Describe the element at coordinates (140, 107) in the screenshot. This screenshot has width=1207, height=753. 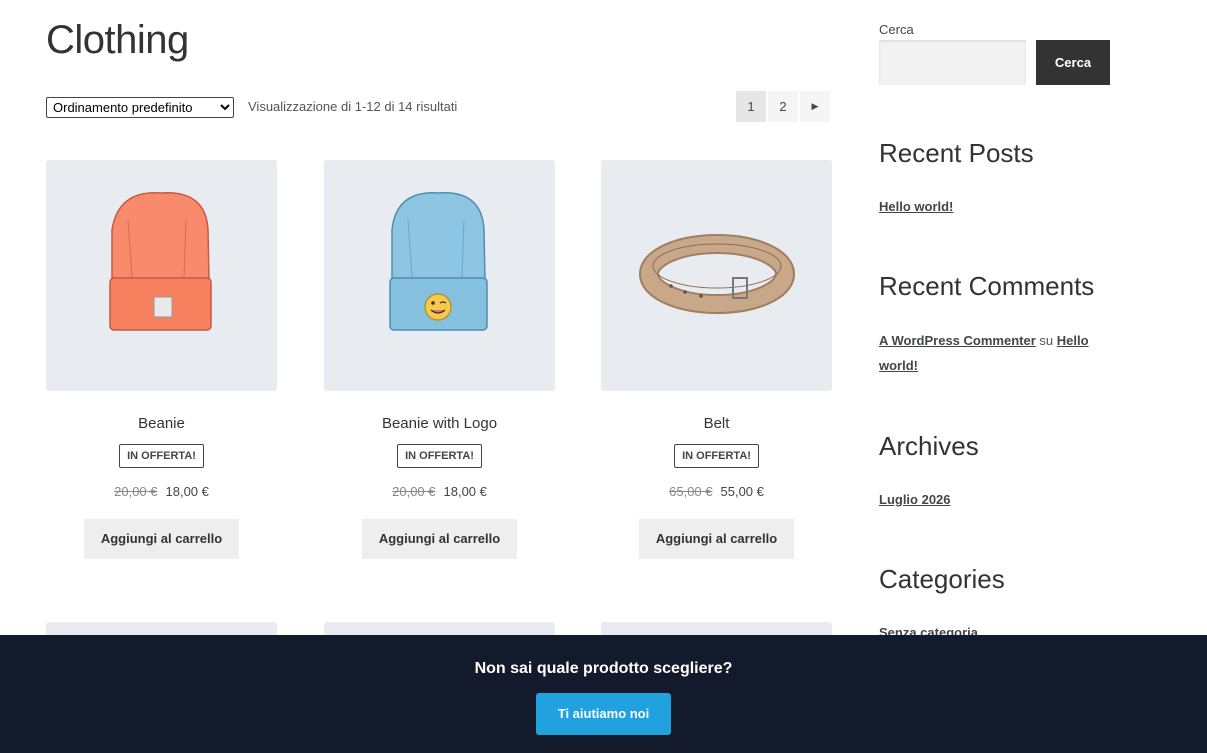
I see `sort-select: Ordinamento predefinito` at that location.